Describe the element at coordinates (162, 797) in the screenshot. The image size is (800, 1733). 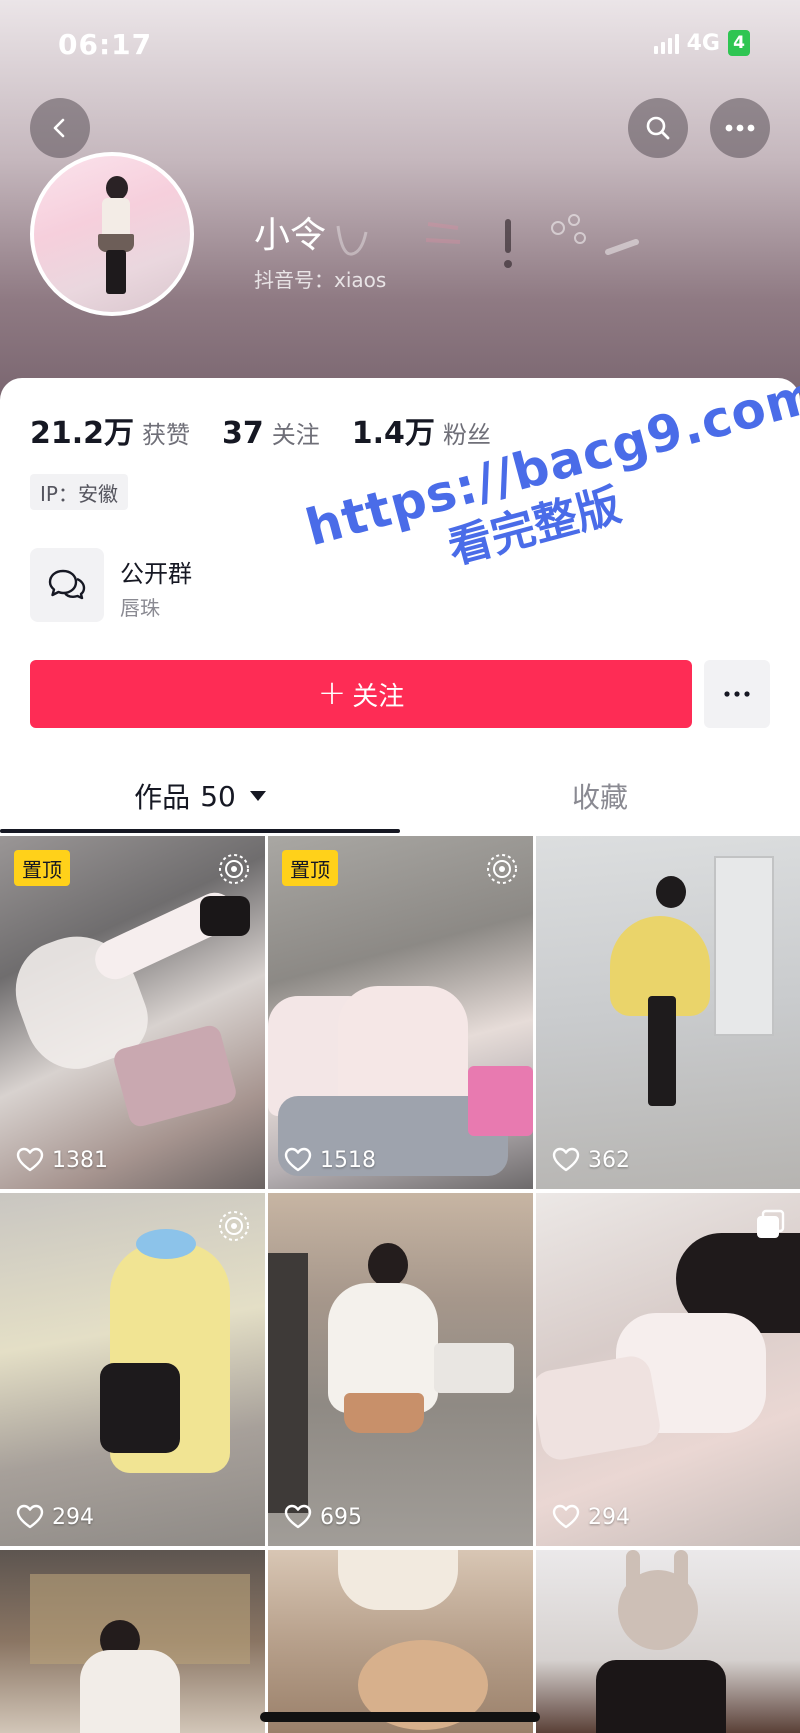
I see `tab-works-label: 作品` at that location.